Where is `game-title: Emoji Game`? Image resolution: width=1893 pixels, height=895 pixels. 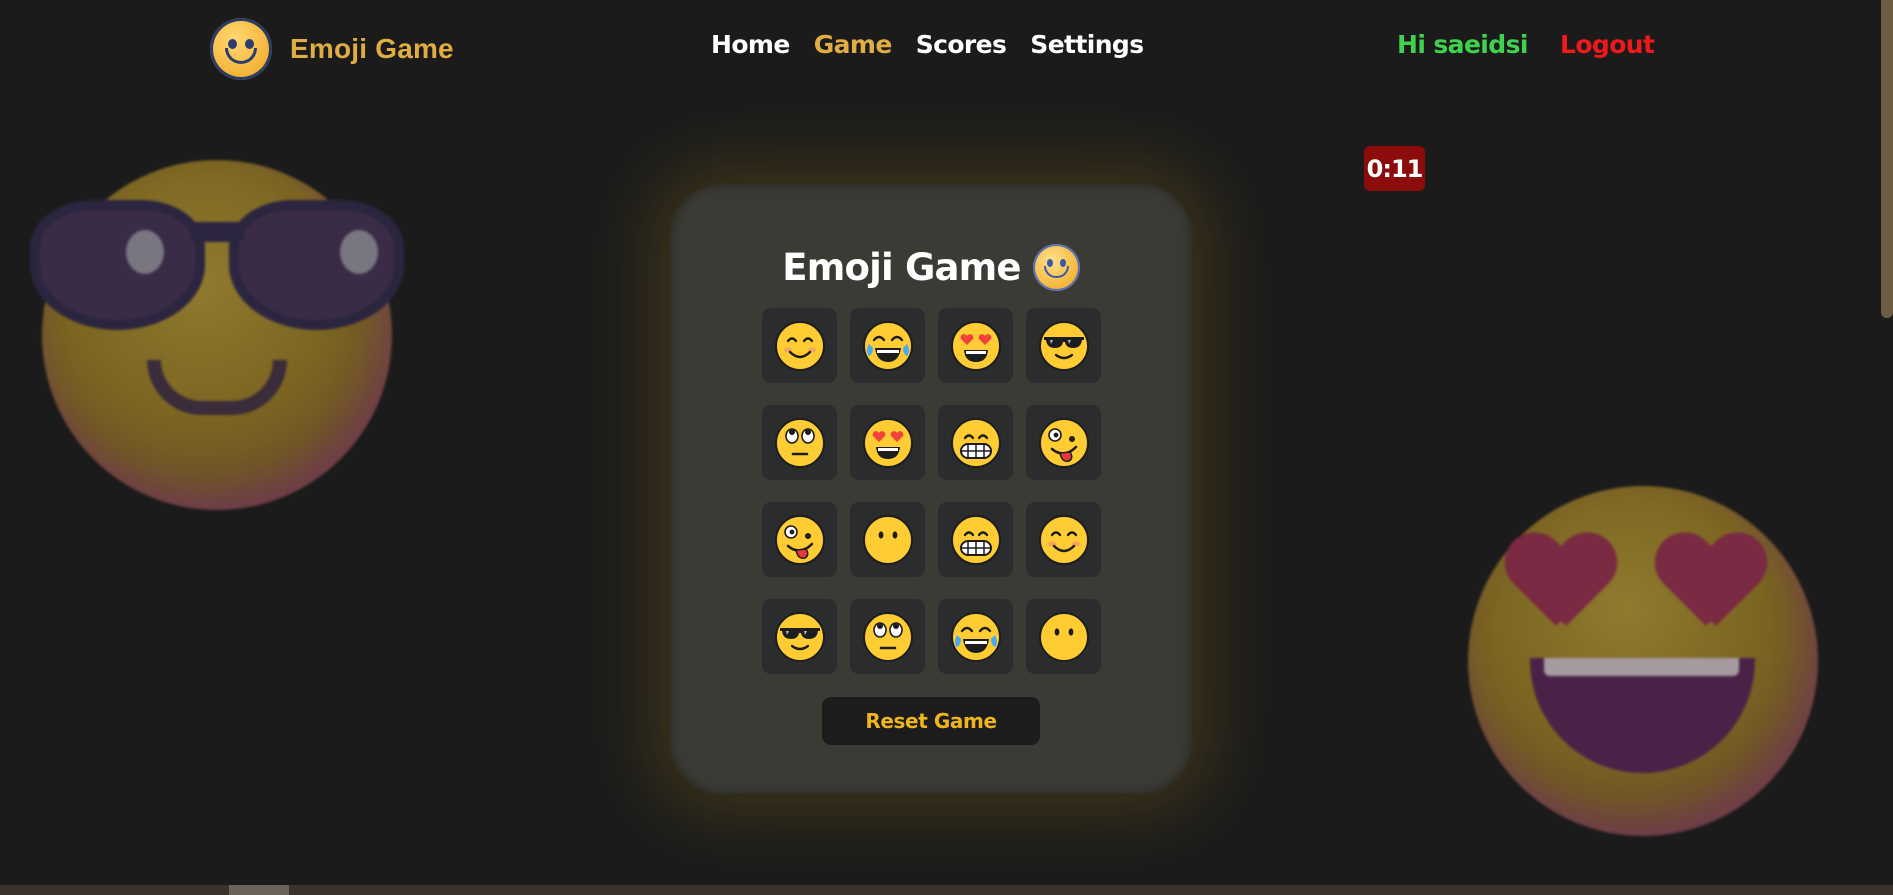 game-title: Emoji Game is located at coordinates (931, 267).